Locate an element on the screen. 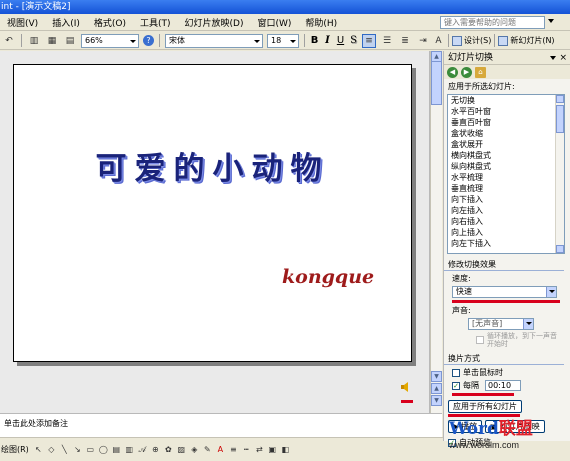 The width and height of the screenshot is (570, 461). every-time-input: 00:10 is located at coordinates (503, 385).